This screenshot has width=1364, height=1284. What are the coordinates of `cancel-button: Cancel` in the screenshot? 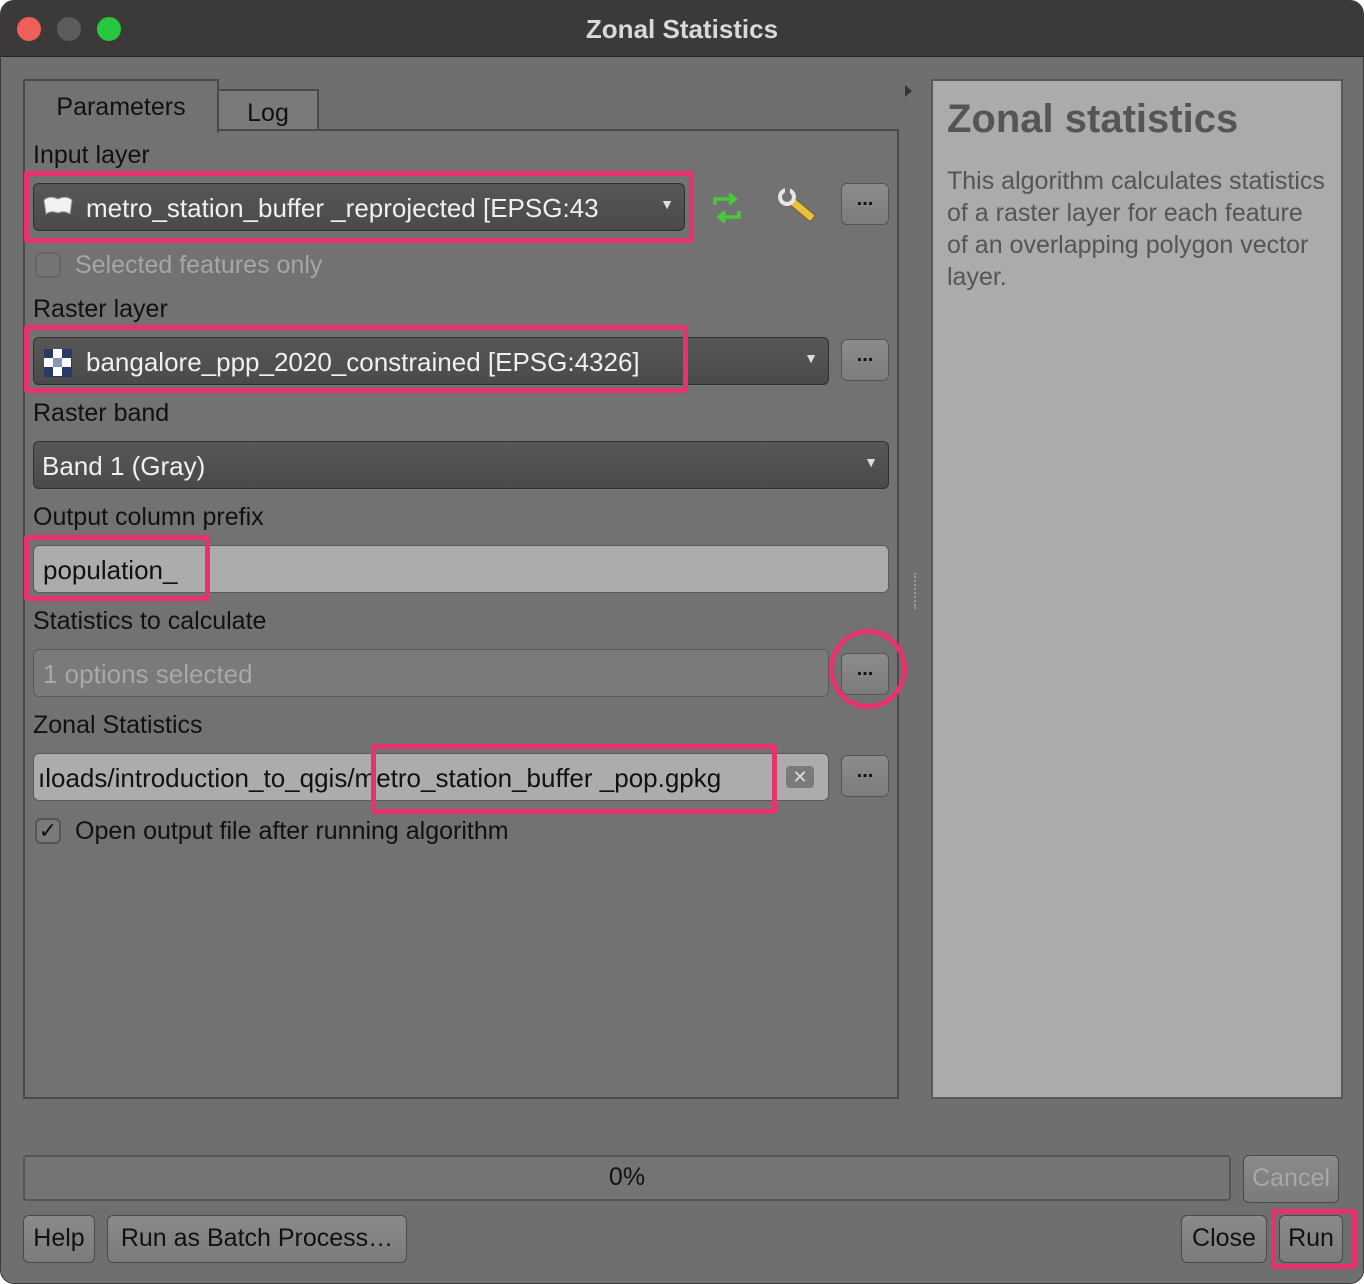 It's located at (1291, 1179).